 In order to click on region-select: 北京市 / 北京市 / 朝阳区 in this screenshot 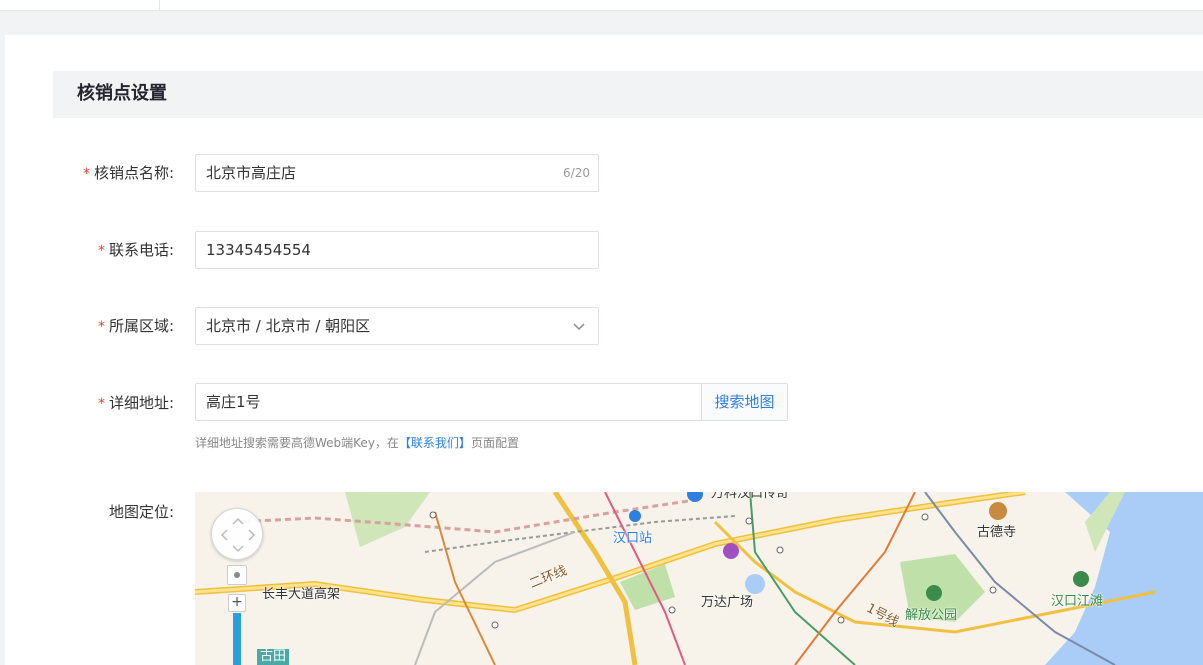, I will do `click(397, 326)`.